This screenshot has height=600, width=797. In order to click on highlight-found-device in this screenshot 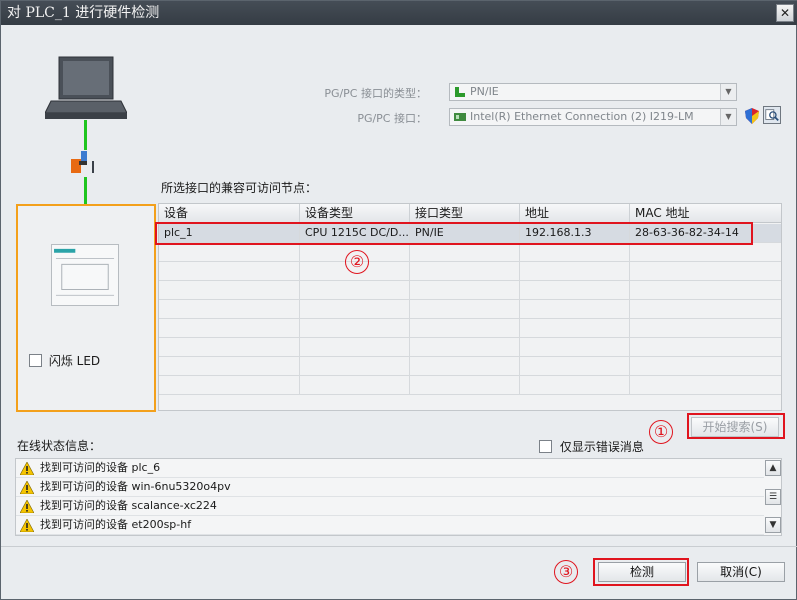, I will do `click(454, 233)`.